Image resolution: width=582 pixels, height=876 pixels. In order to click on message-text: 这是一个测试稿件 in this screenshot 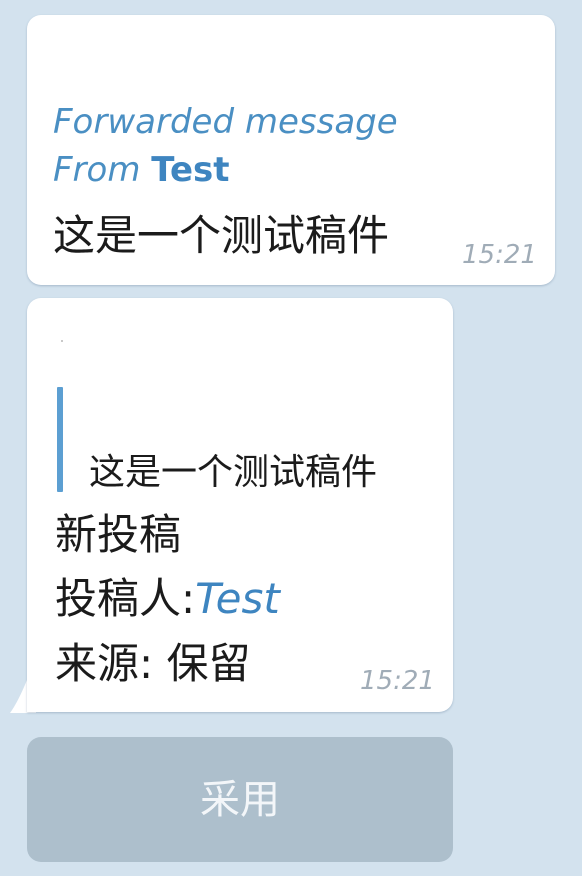, I will do `click(221, 235)`.